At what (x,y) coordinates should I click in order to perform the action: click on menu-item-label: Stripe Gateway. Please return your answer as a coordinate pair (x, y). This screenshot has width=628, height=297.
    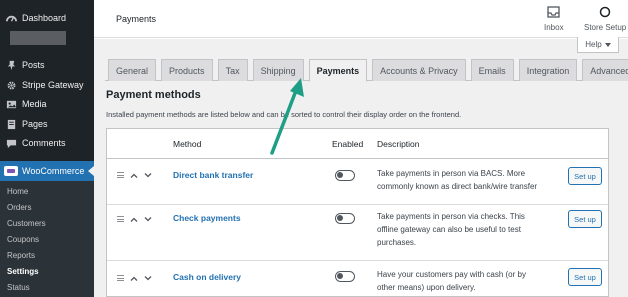
    Looking at the image, I should click on (53, 85).